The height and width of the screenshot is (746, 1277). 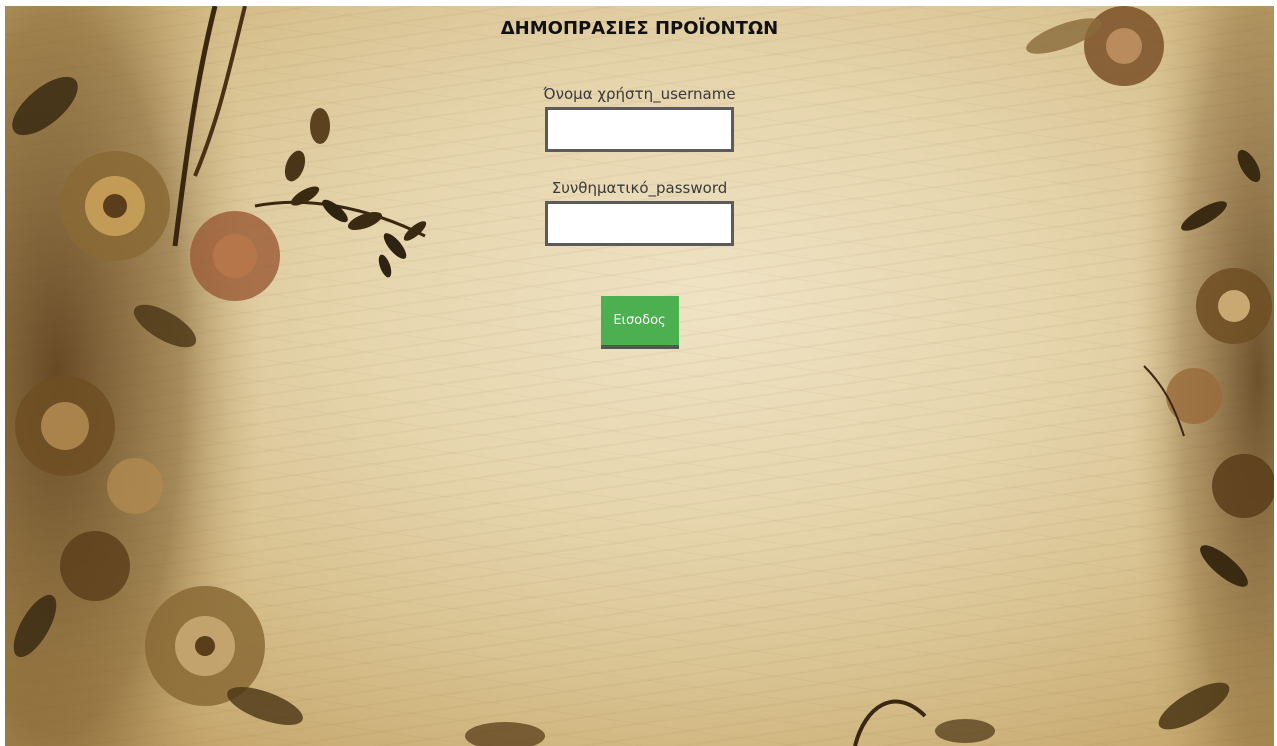 What do you see at coordinates (639, 223) in the screenshot?
I see `password-input` at bounding box center [639, 223].